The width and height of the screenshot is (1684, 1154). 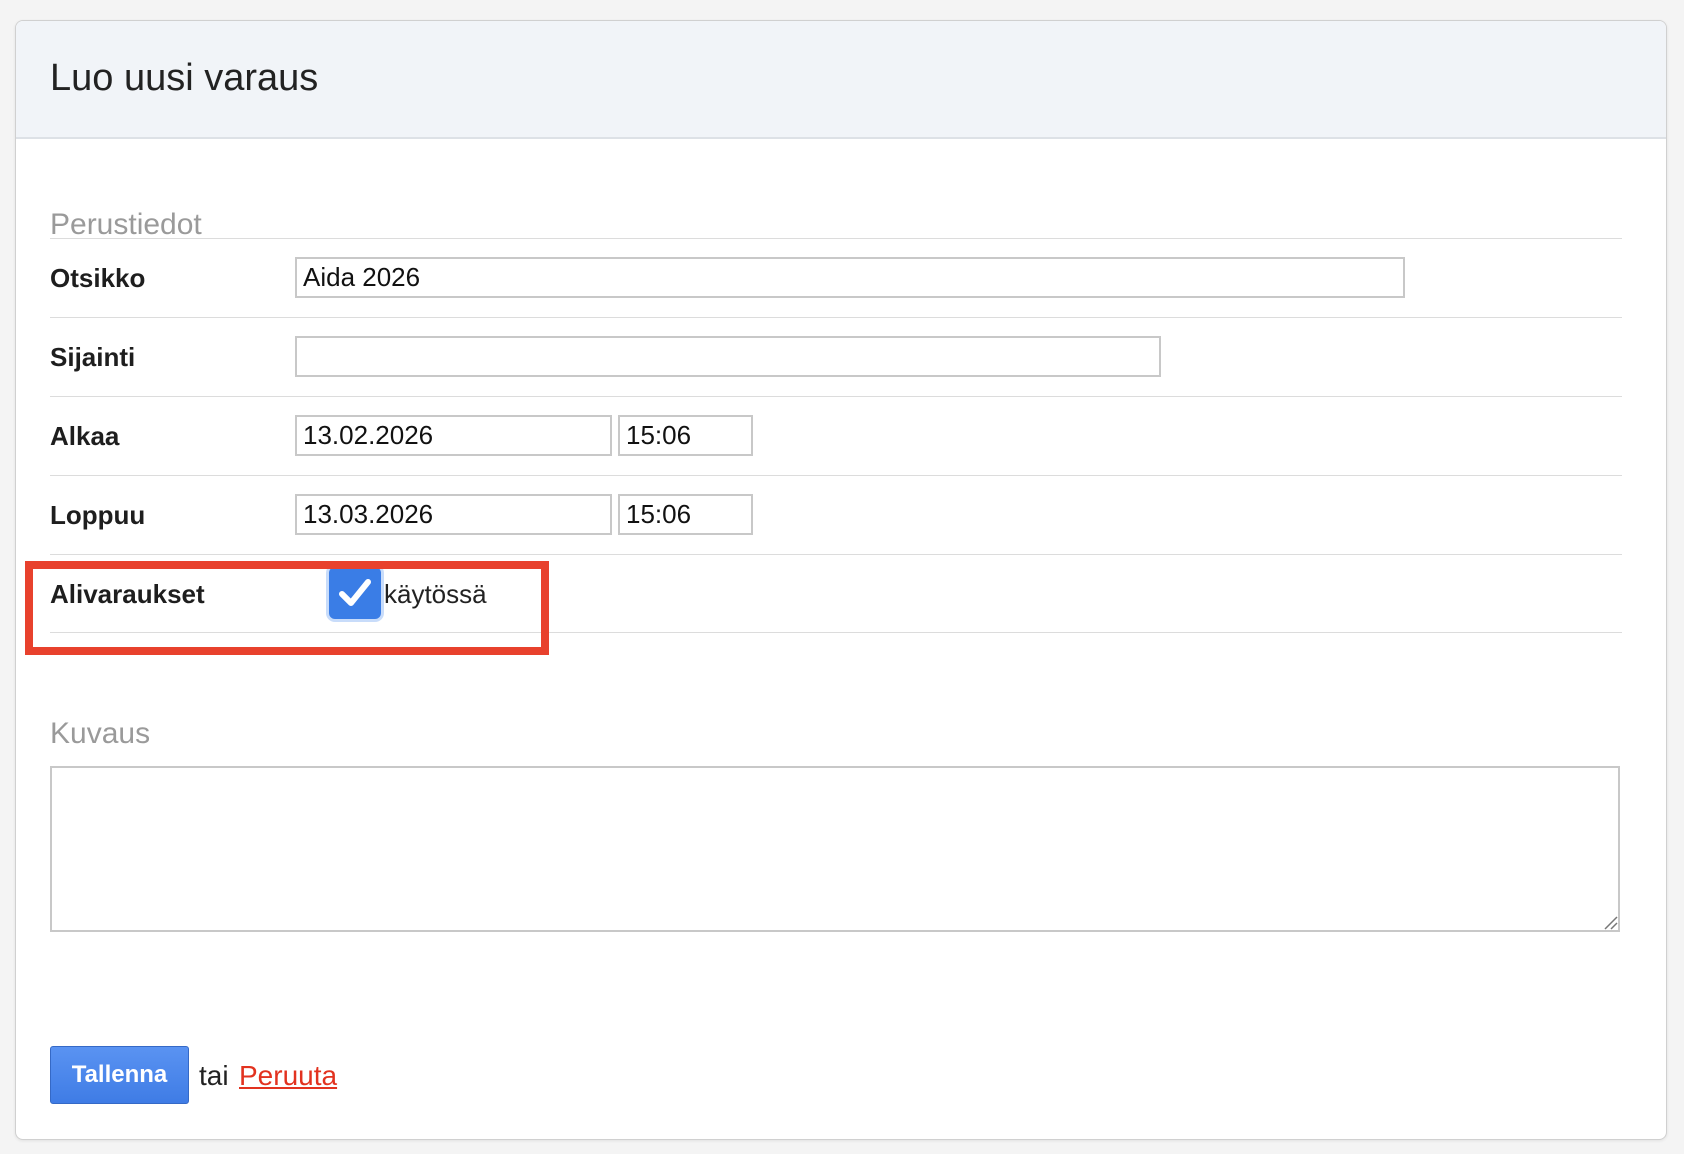 I want to click on form-row-title: Otsikko, so click(x=836, y=277).